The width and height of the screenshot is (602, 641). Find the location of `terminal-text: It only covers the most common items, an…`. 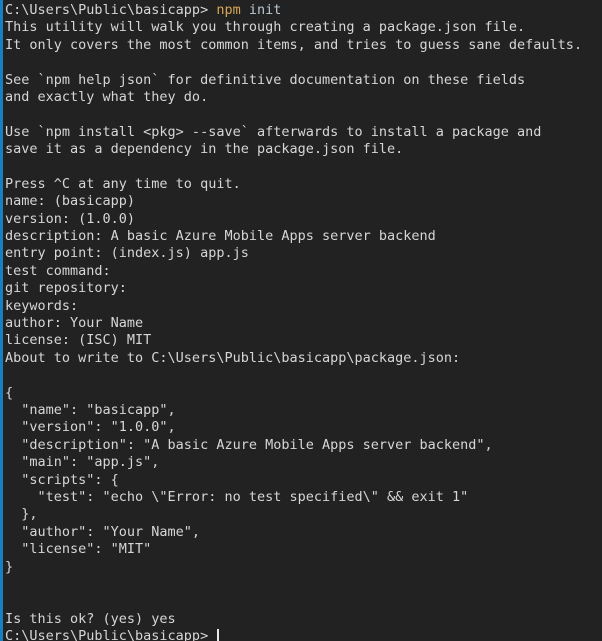

terminal-text: It only covers the most common items, an… is located at coordinates (294, 44).